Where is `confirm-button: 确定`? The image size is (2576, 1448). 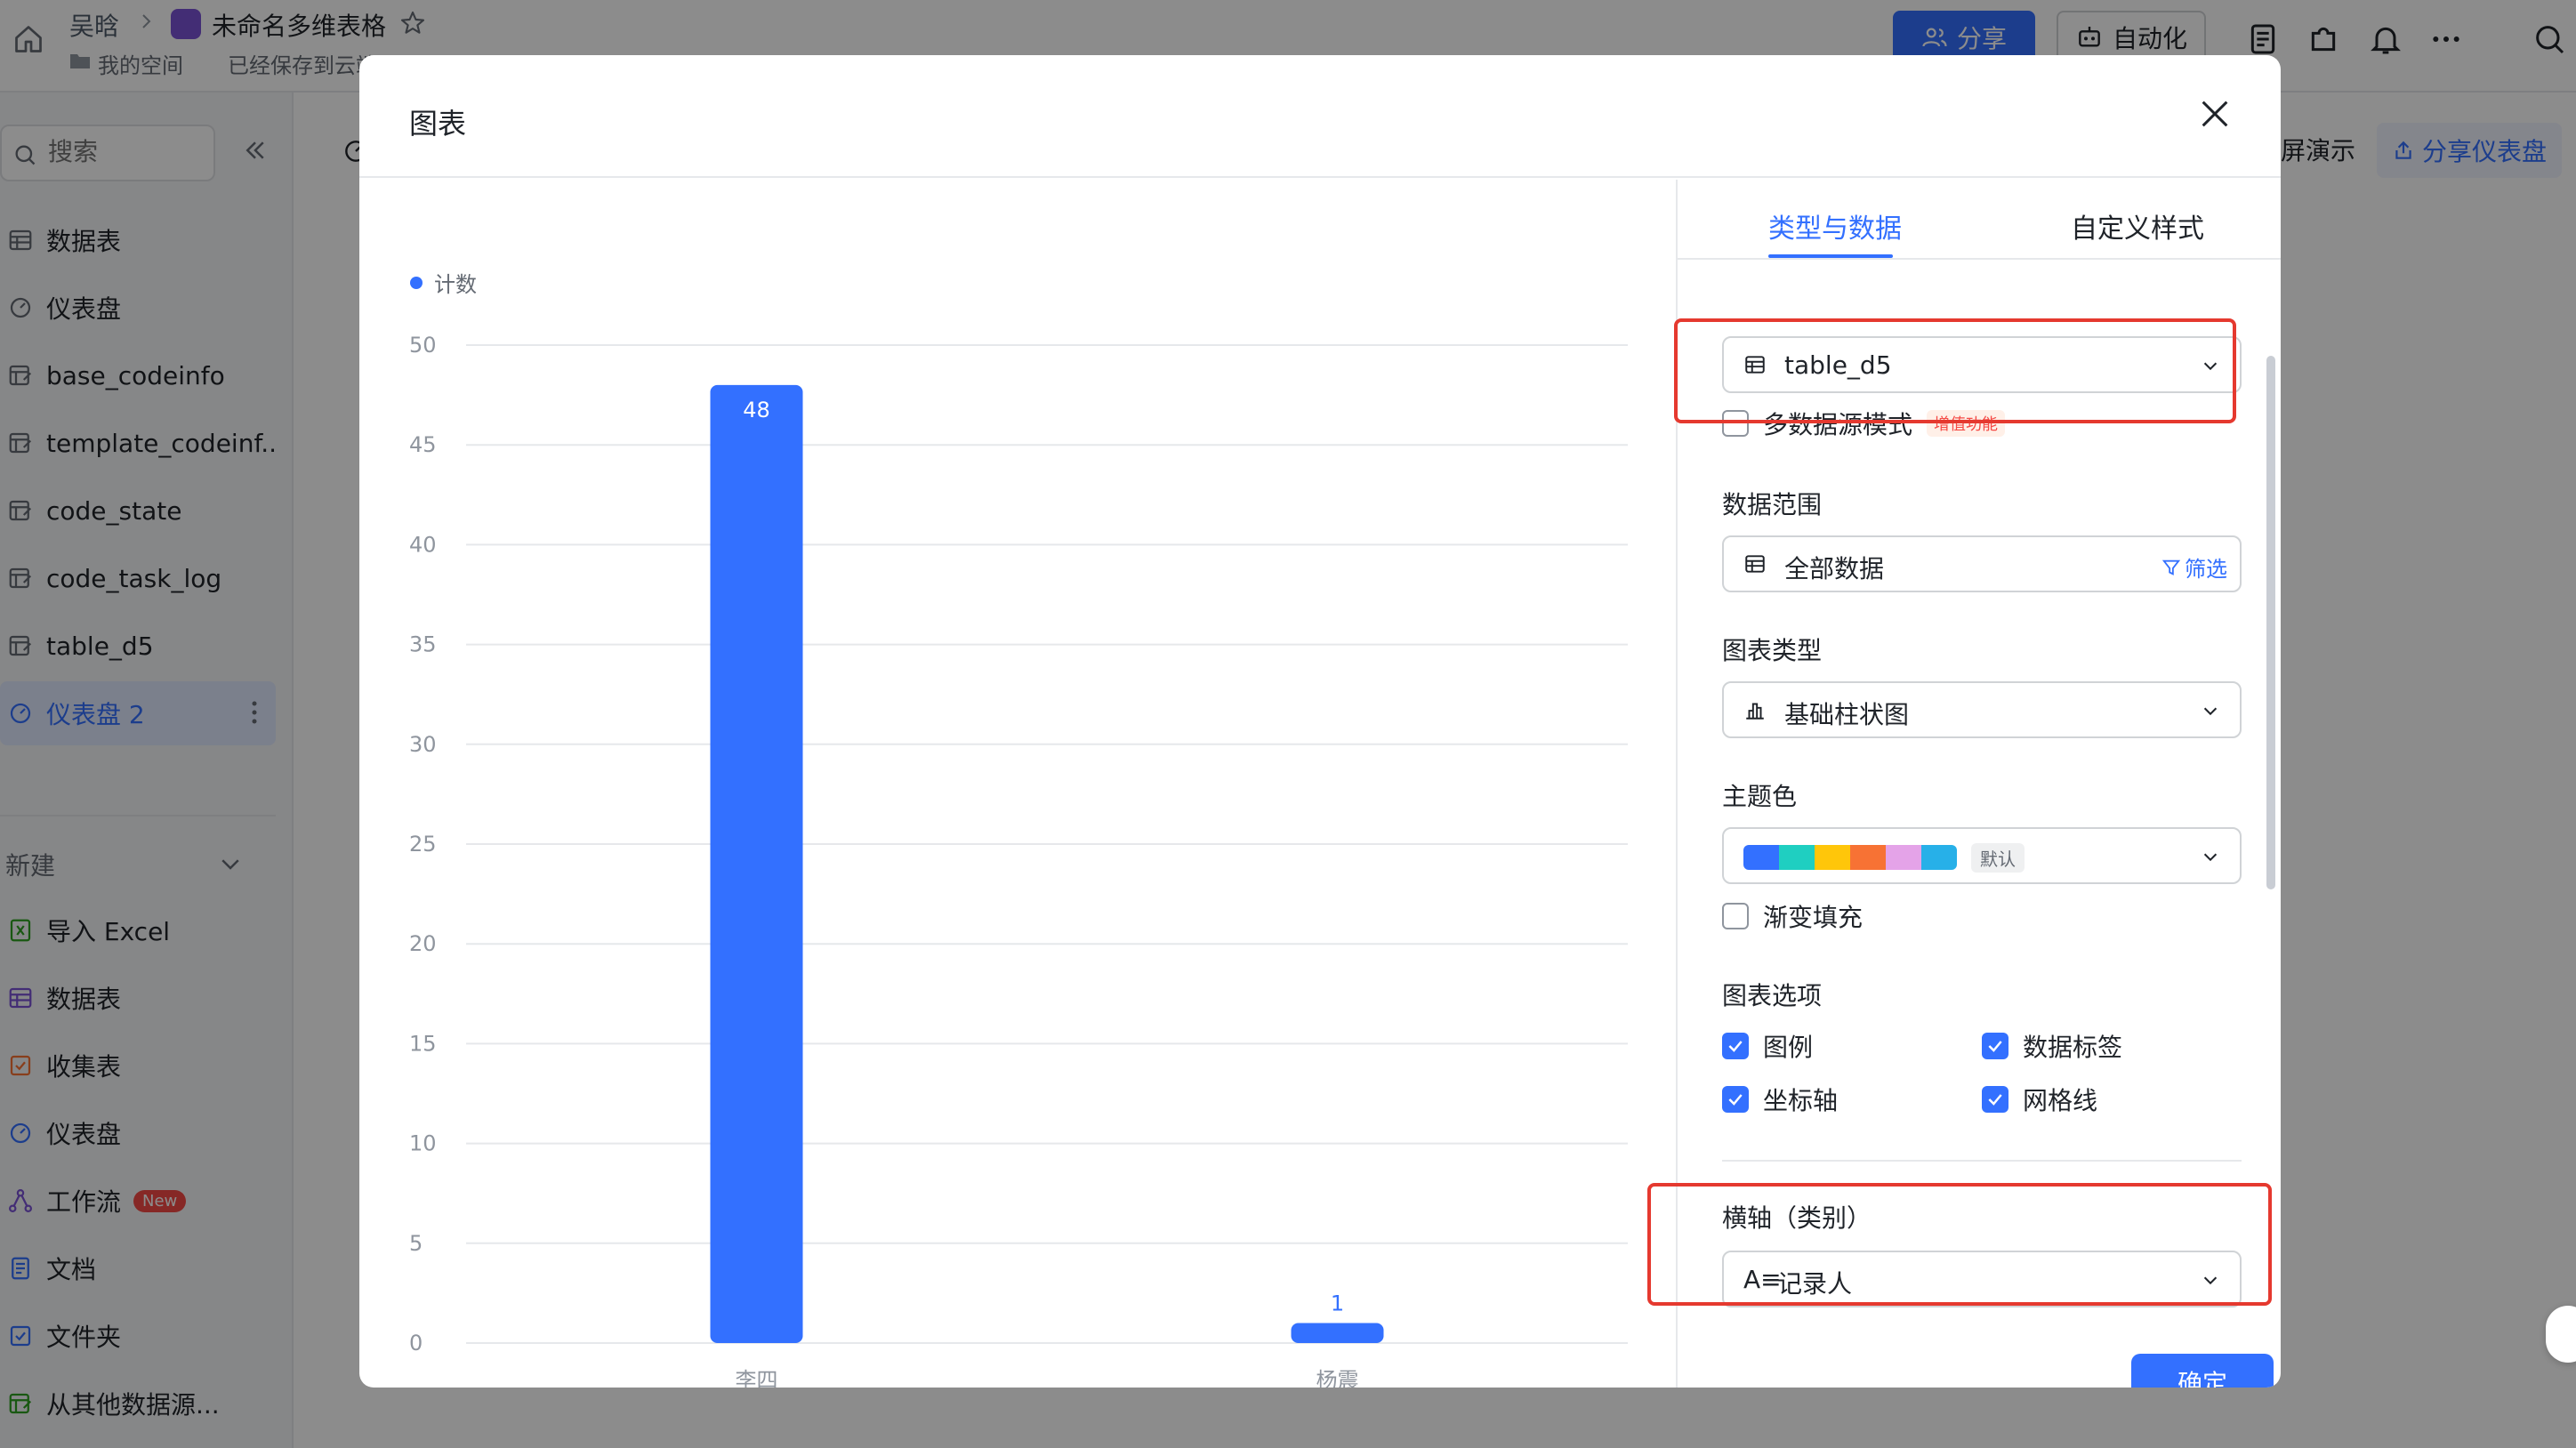
confirm-button: 确定 is located at coordinates (2202, 1371).